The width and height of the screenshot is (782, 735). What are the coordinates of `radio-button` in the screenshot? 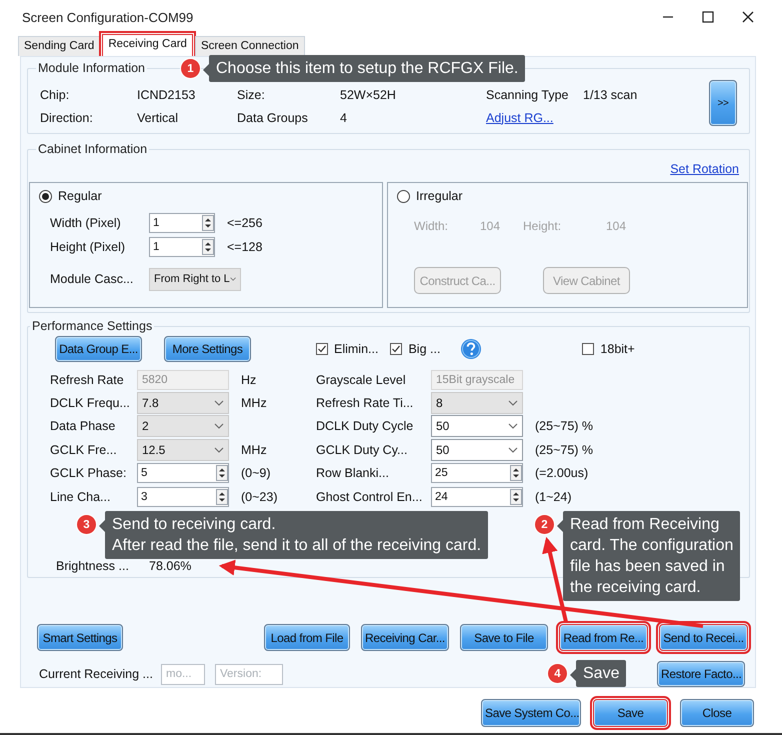 It's located at (45, 196).